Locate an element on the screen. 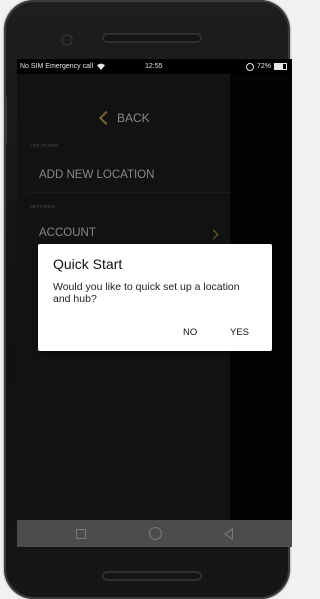  bottom-speaker is located at coordinates (152, 576).